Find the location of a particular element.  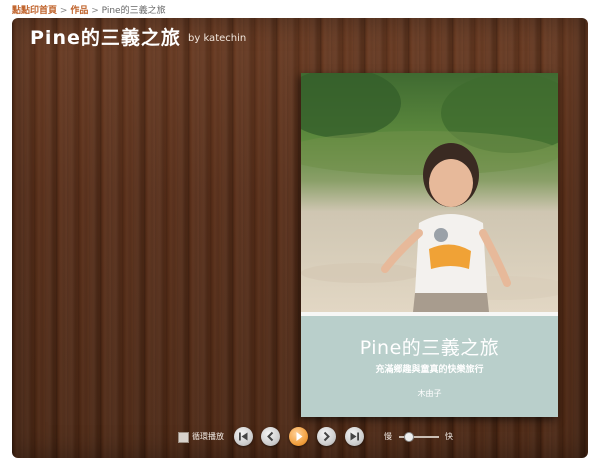

prev-page-icon is located at coordinates (270, 436).